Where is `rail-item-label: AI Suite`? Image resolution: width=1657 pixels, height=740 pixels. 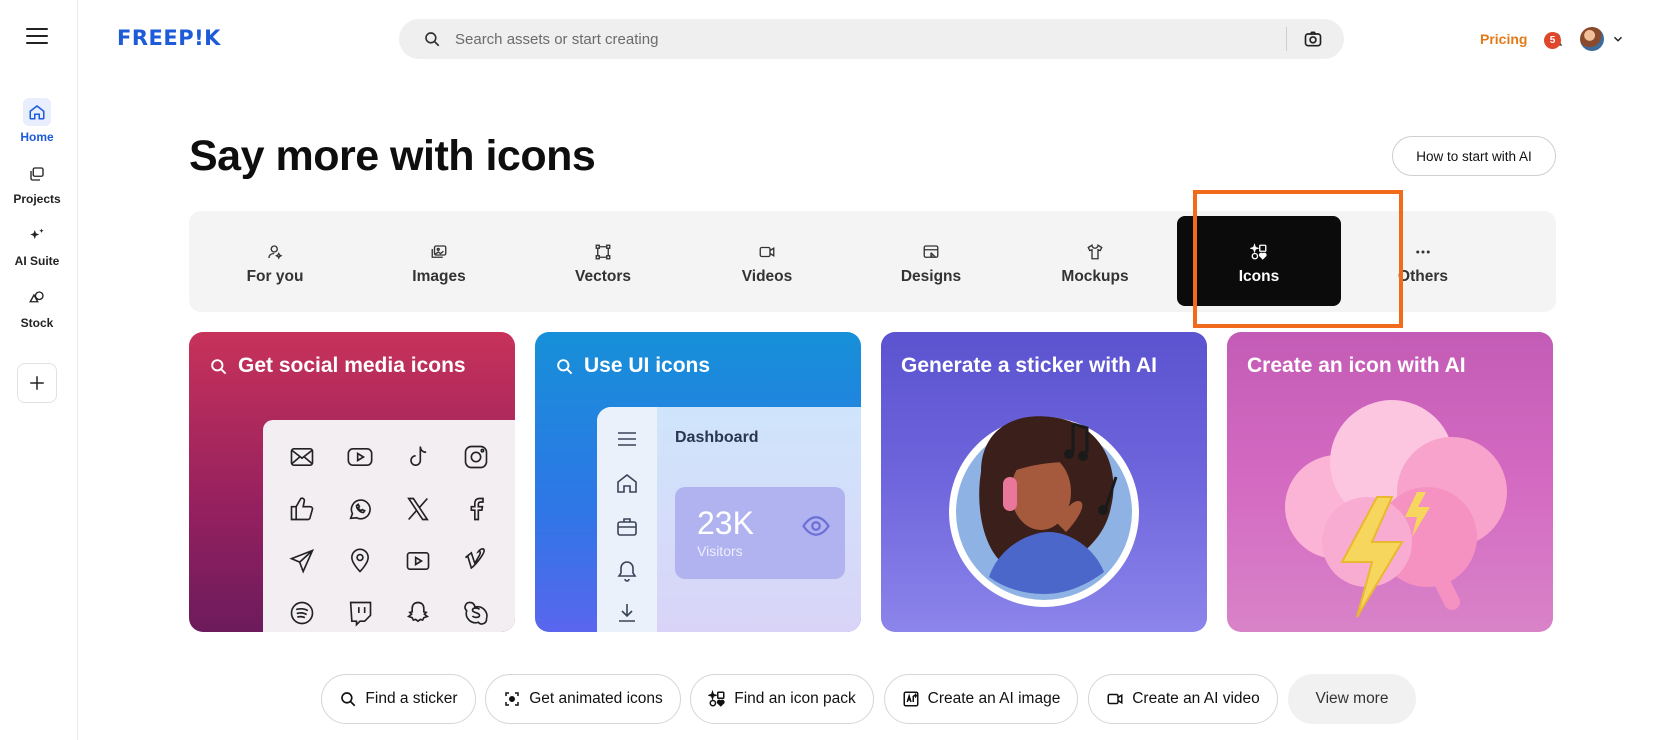
rail-item-label: AI Suite is located at coordinates (37, 261).